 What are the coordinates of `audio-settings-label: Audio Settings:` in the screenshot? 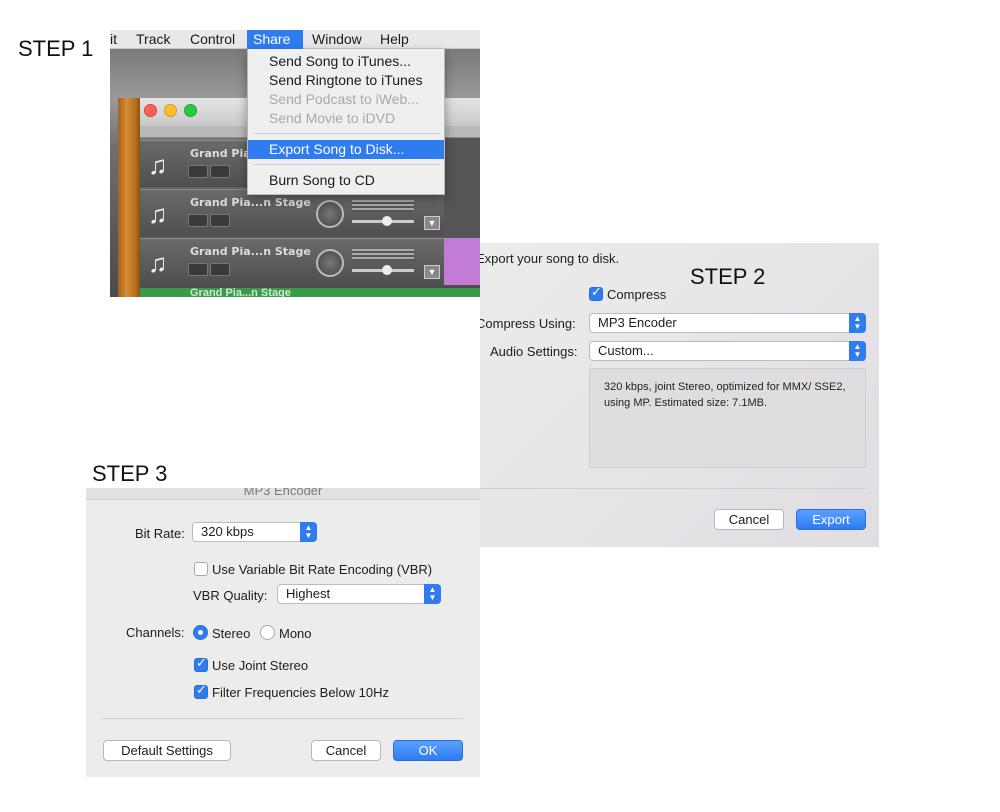 It's located at (534, 351).